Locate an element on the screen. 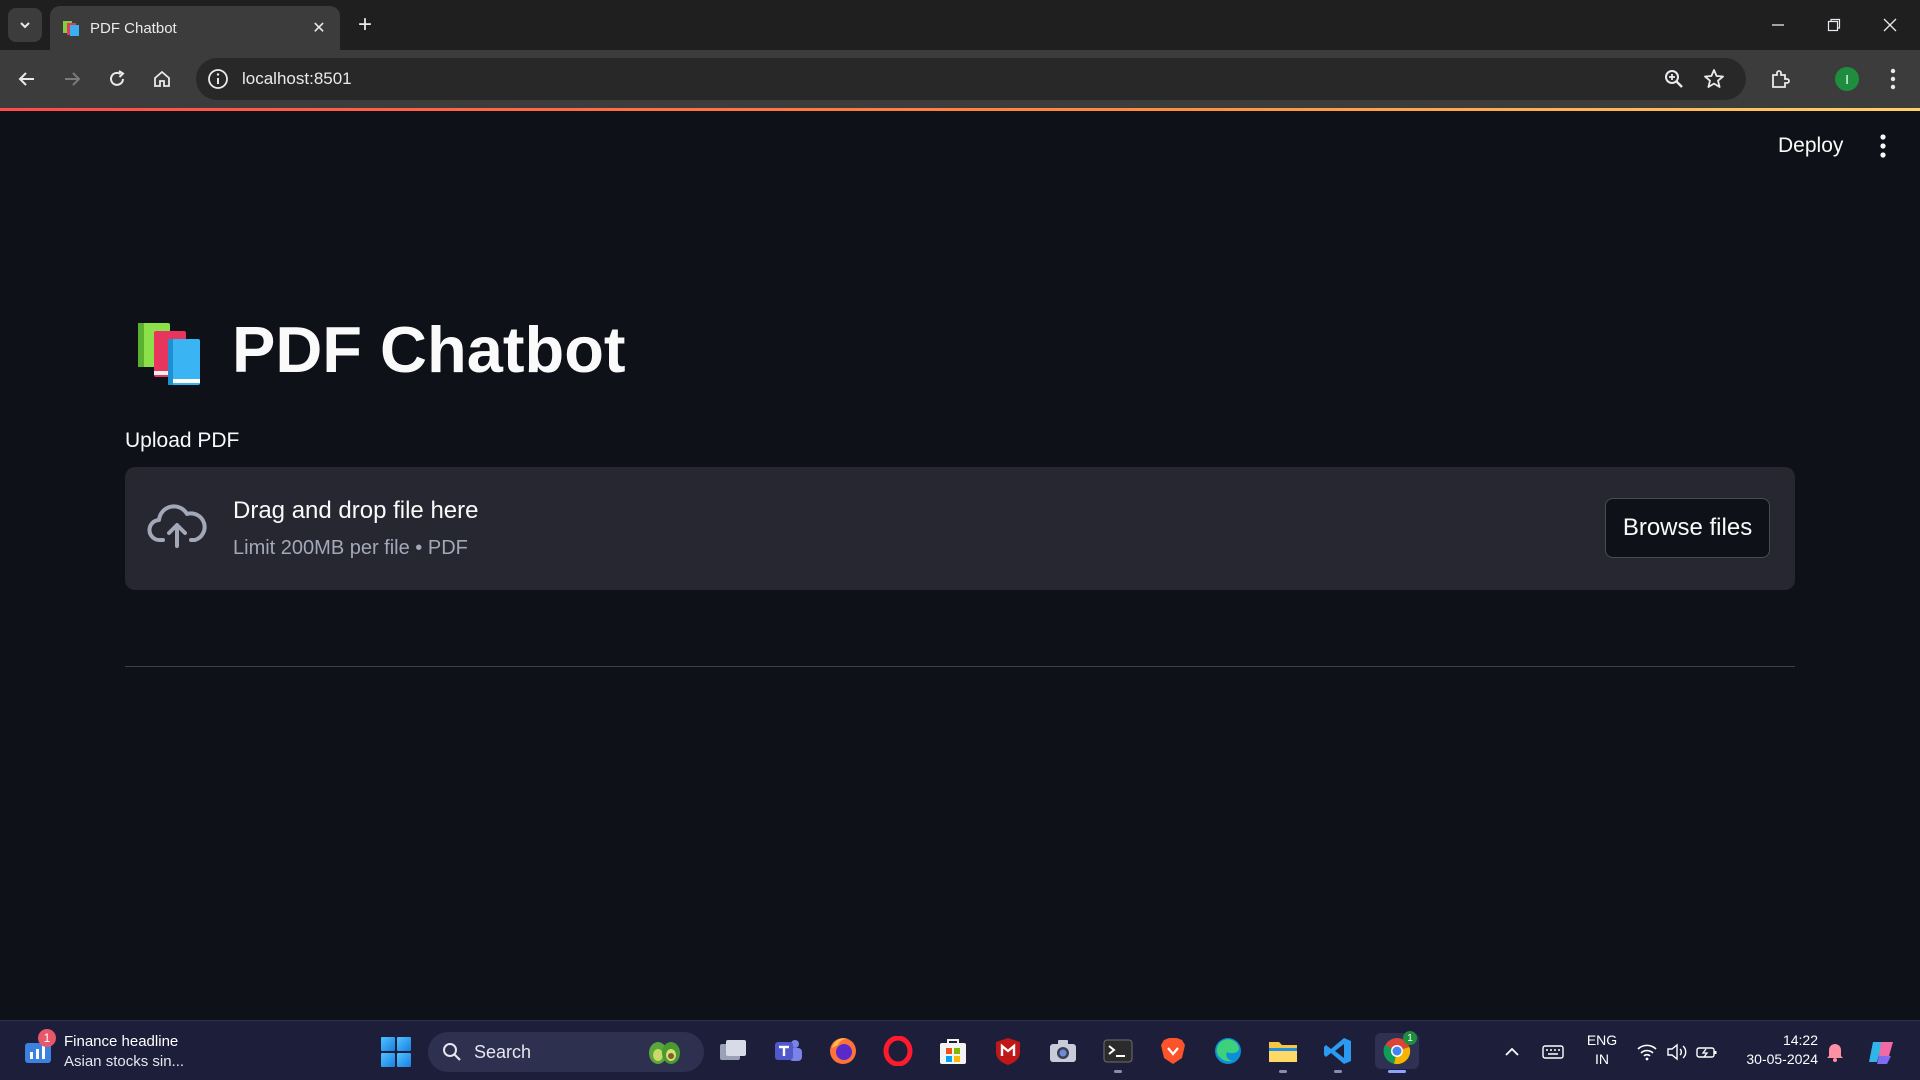 The height and width of the screenshot is (1080, 1920). home-button is located at coordinates (162, 79).